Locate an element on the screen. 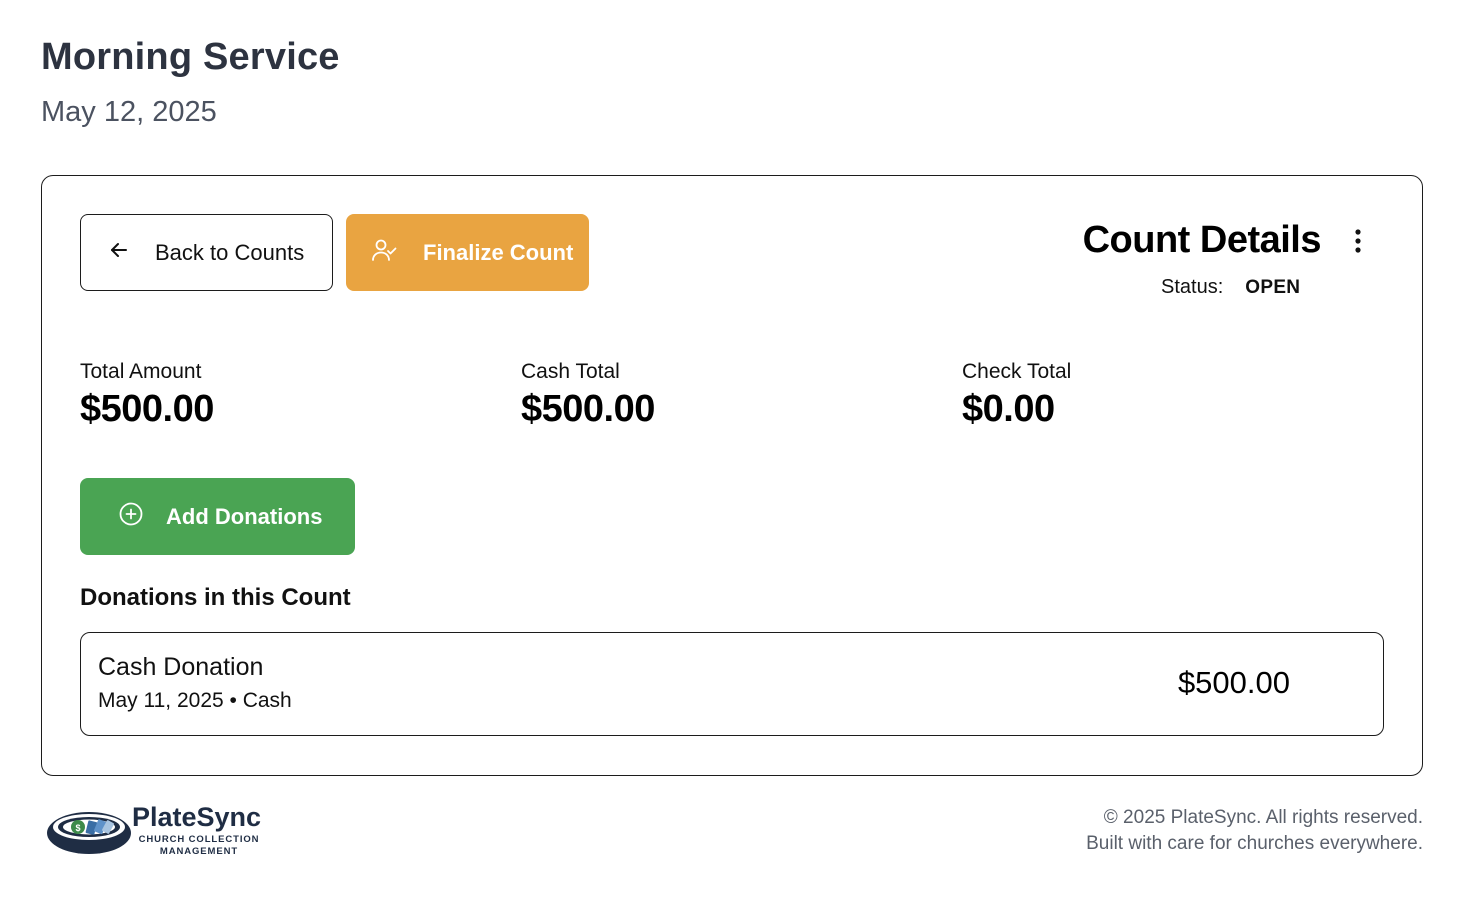 The height and width of the screenshot is (912, 1478). logo-tagline-line2: MANAGEMENT is located at coordinates (199, 851).